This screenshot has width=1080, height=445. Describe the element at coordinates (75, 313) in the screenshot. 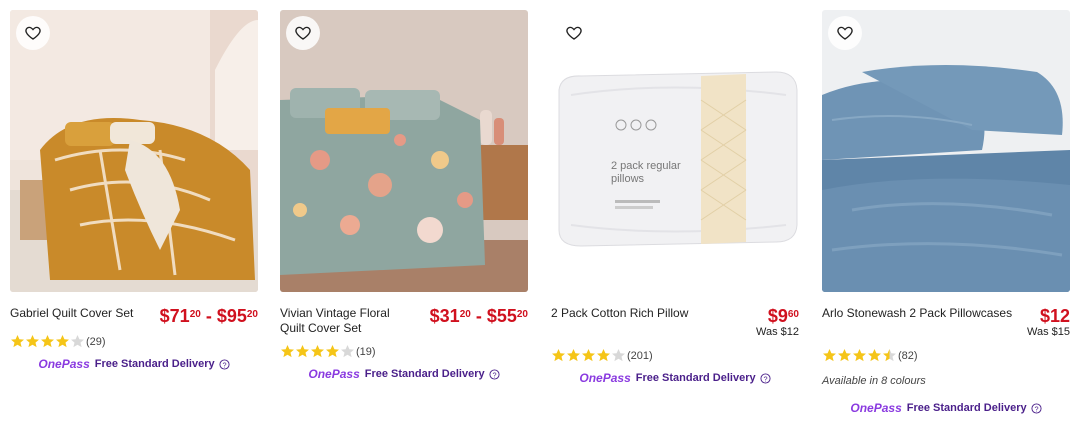

I see `product-name: Gabriel Quilt Cover Set` at that location.